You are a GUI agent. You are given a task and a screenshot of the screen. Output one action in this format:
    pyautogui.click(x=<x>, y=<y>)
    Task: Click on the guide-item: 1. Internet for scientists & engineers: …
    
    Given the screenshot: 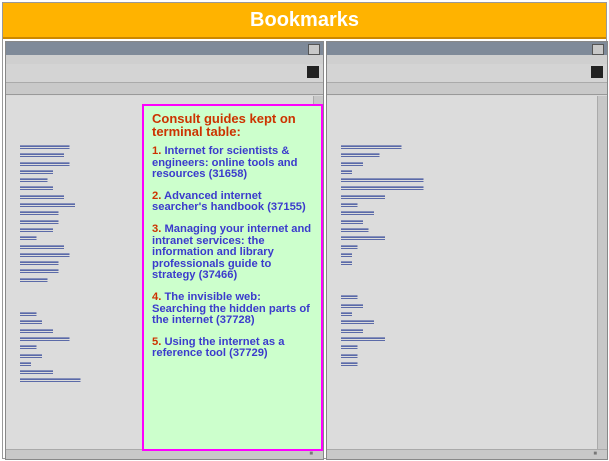 What is the action you would take?
    pyautogui.click(x=232, y=163)
    